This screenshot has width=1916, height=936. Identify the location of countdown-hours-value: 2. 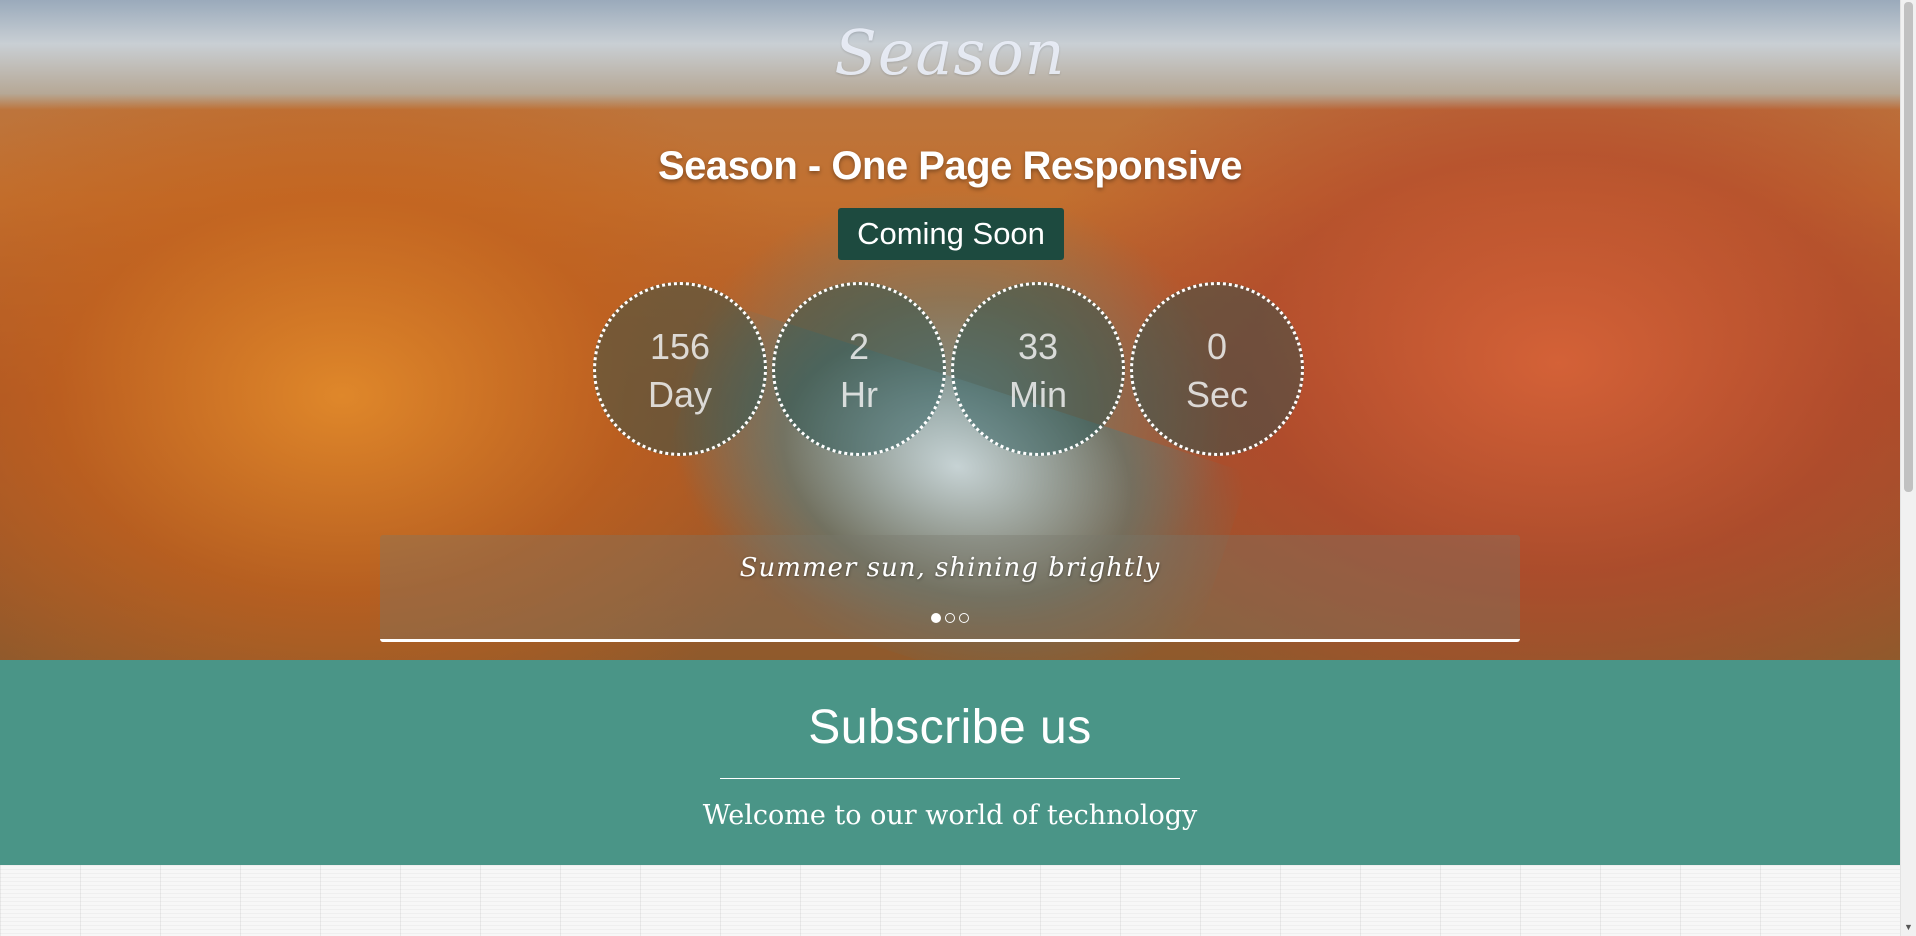
(859, 346).